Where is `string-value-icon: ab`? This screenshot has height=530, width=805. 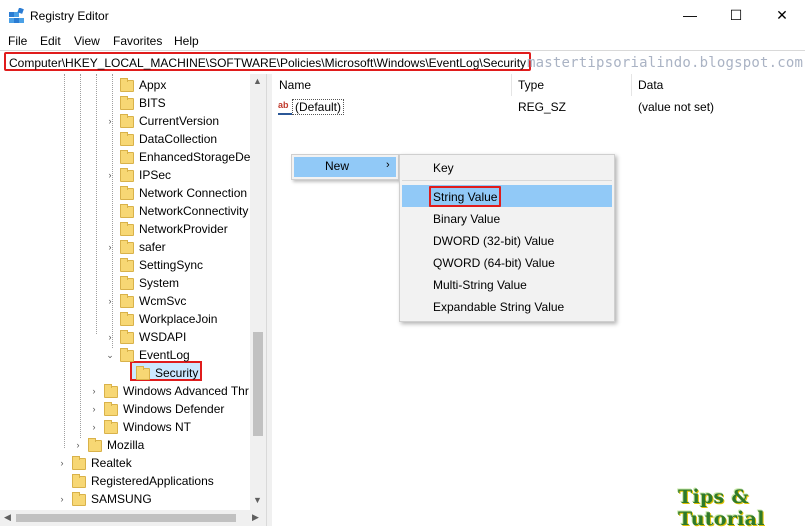
string-value-icon: ab is located at coordinates (285, 107).